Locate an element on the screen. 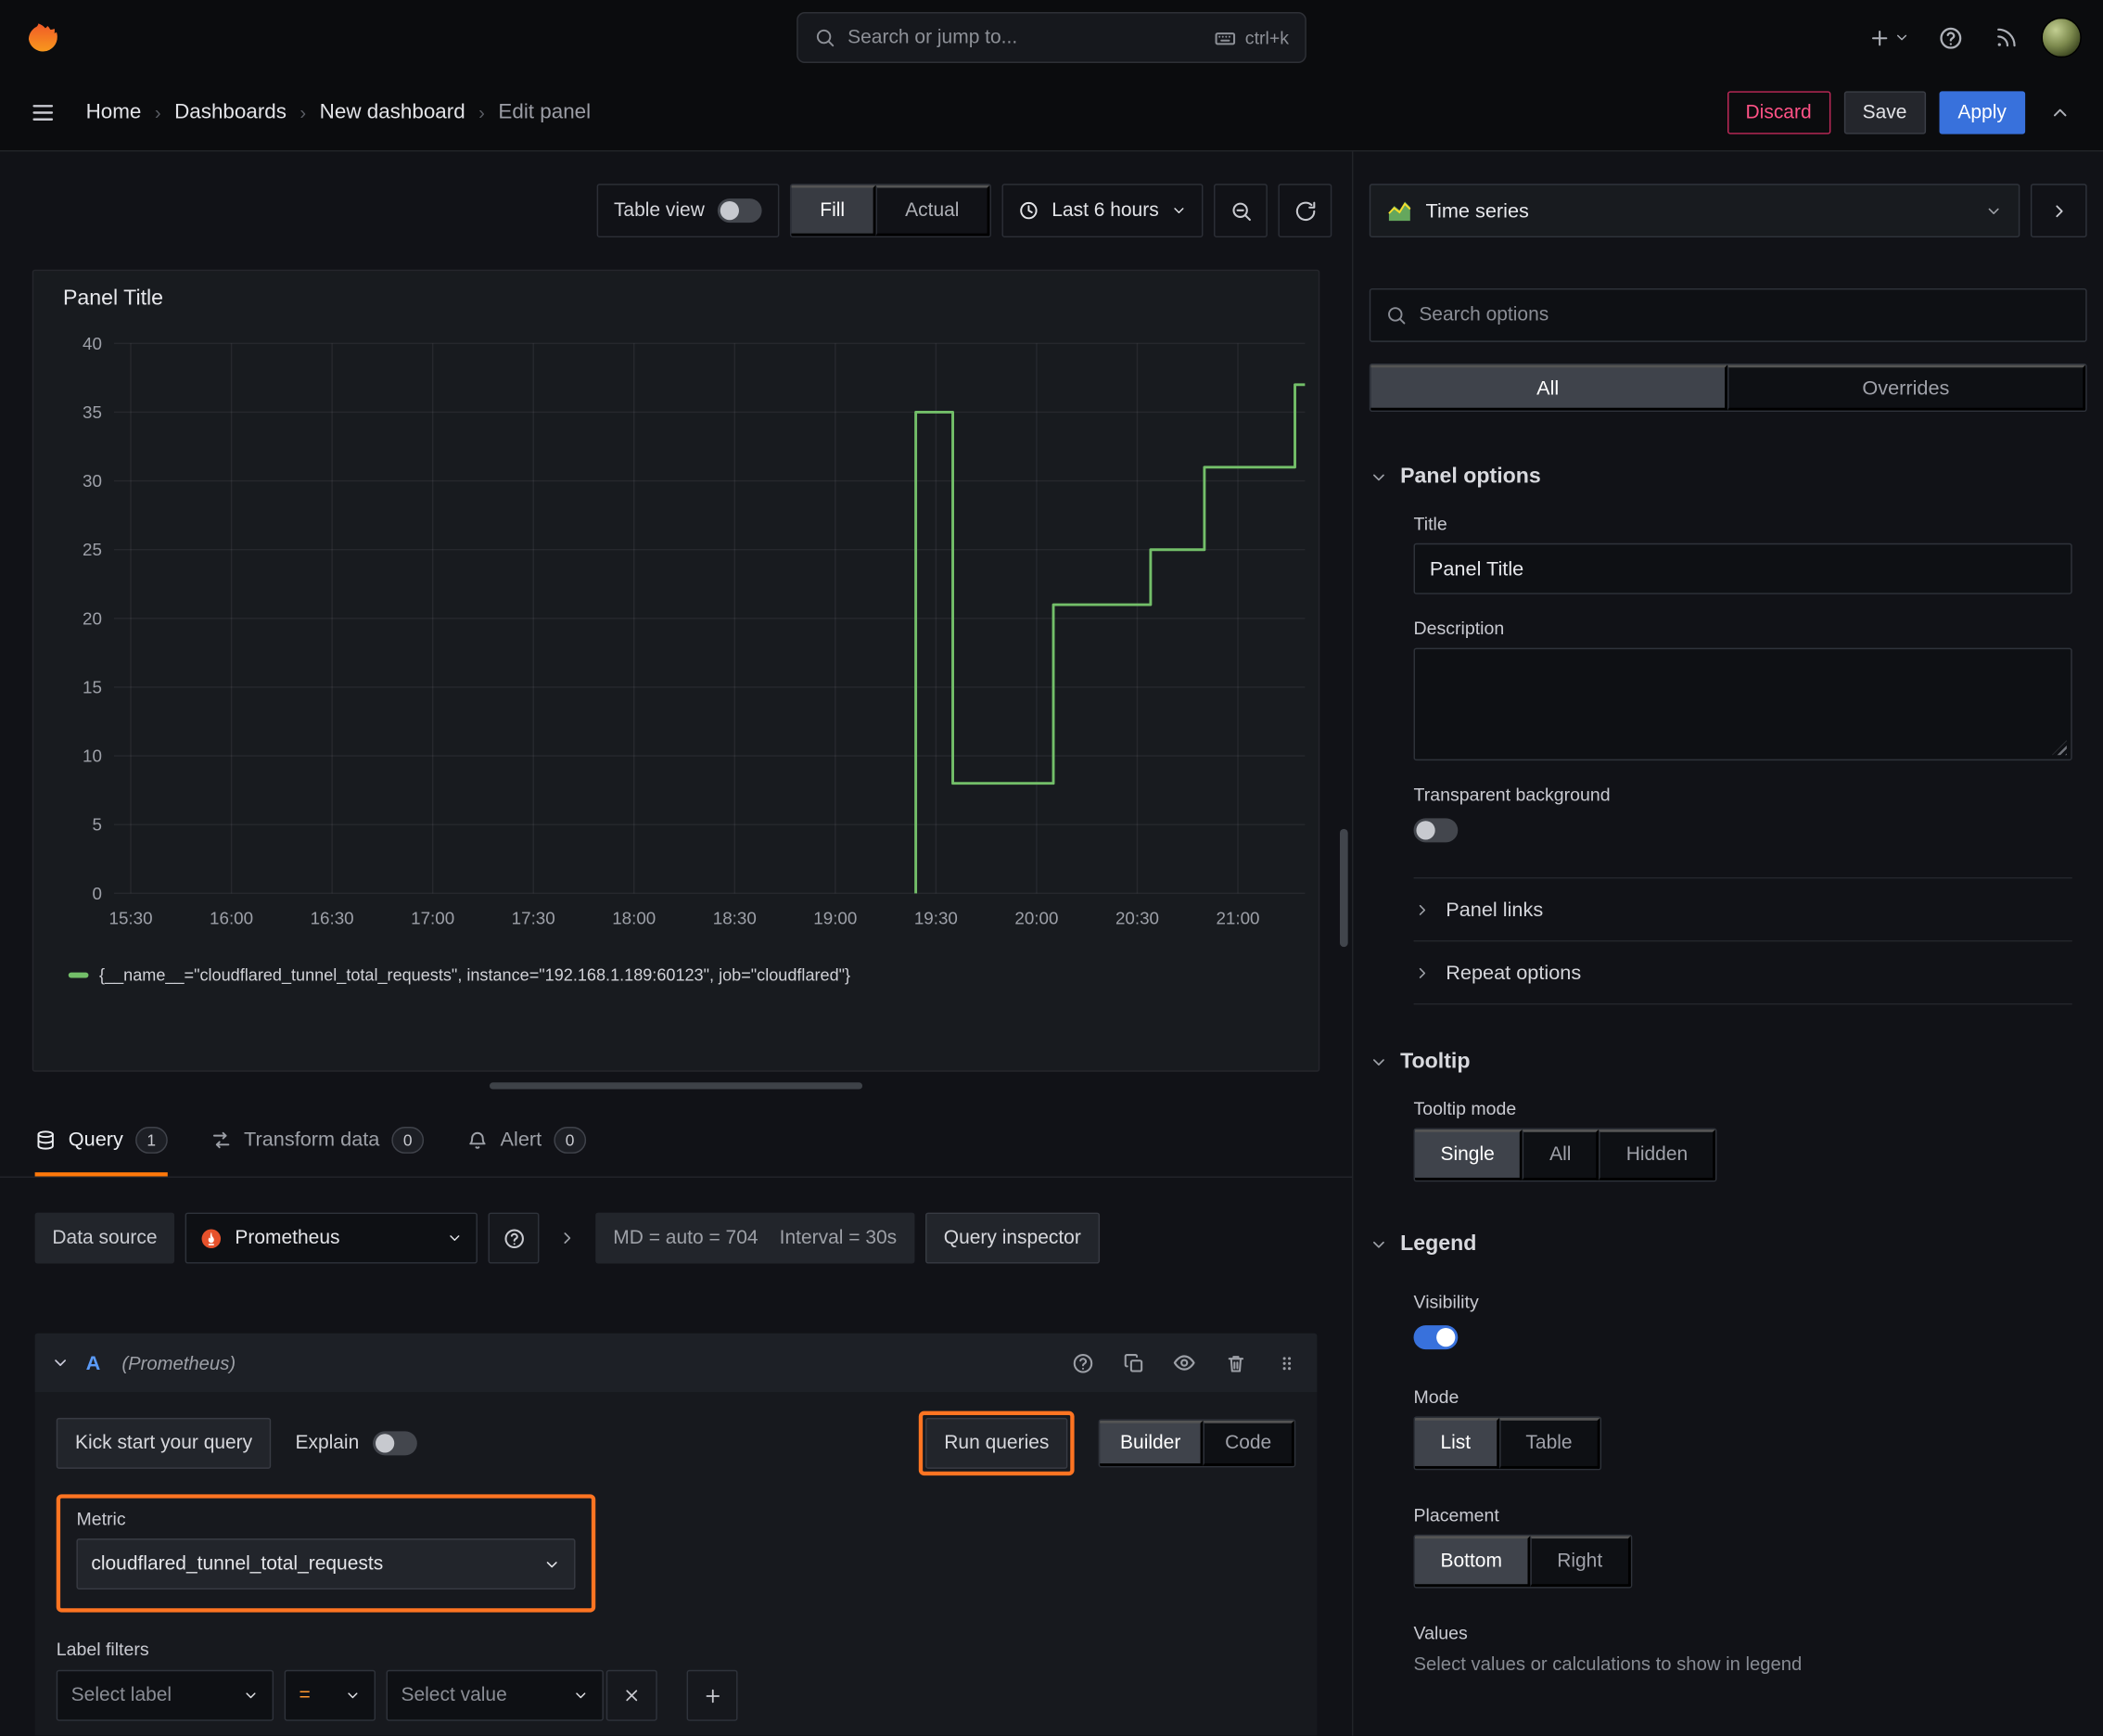  fill-option: Fill is located at coordinates (833, 210).